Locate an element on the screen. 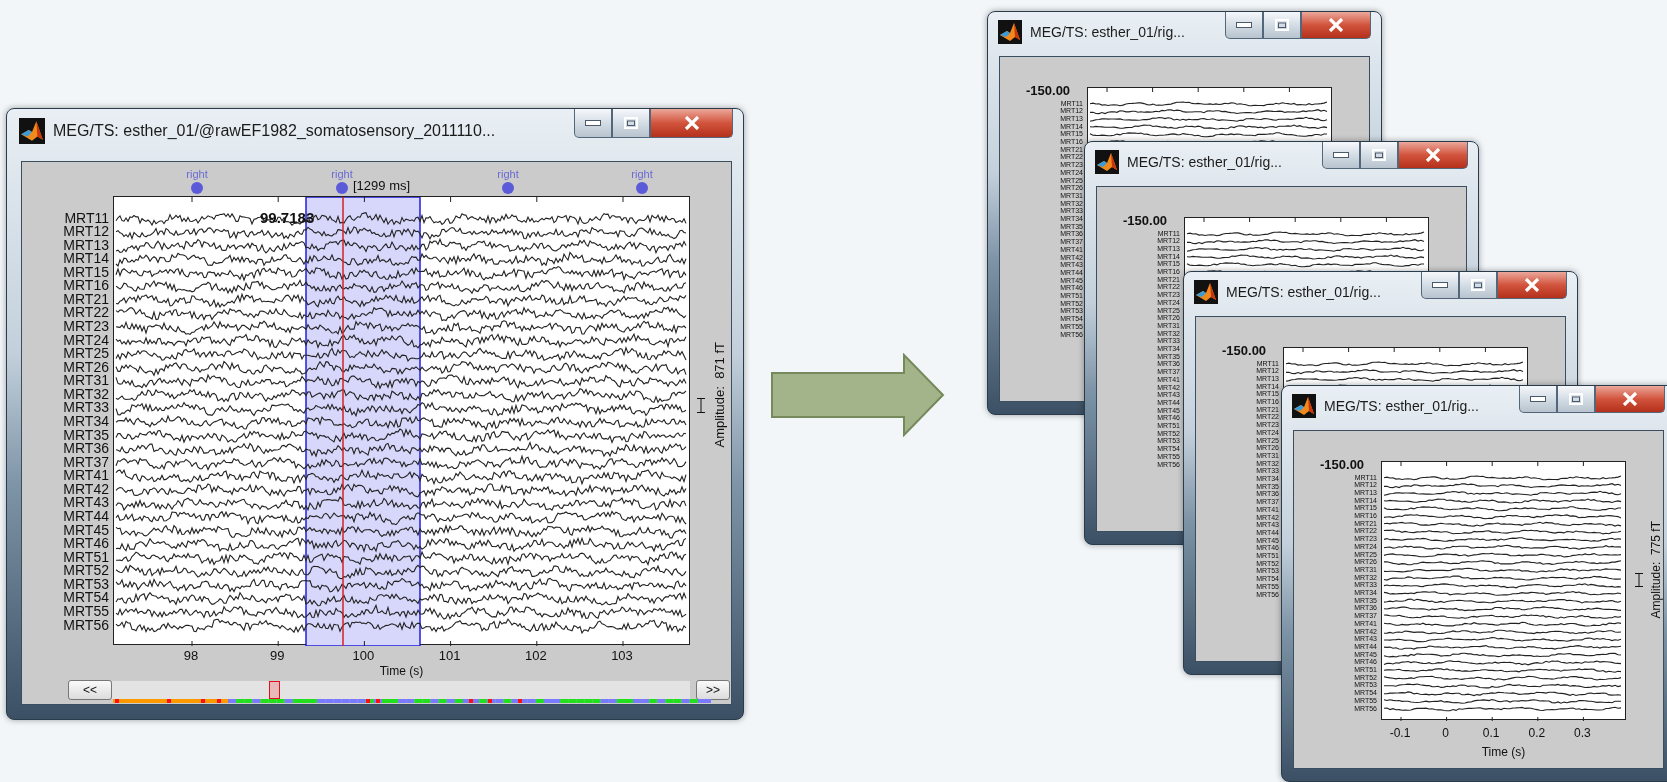 The width and height of the screenshot is (1667, 782). amplitude-label: Amplitude: 871 fT is located at coordinates (719, 395).